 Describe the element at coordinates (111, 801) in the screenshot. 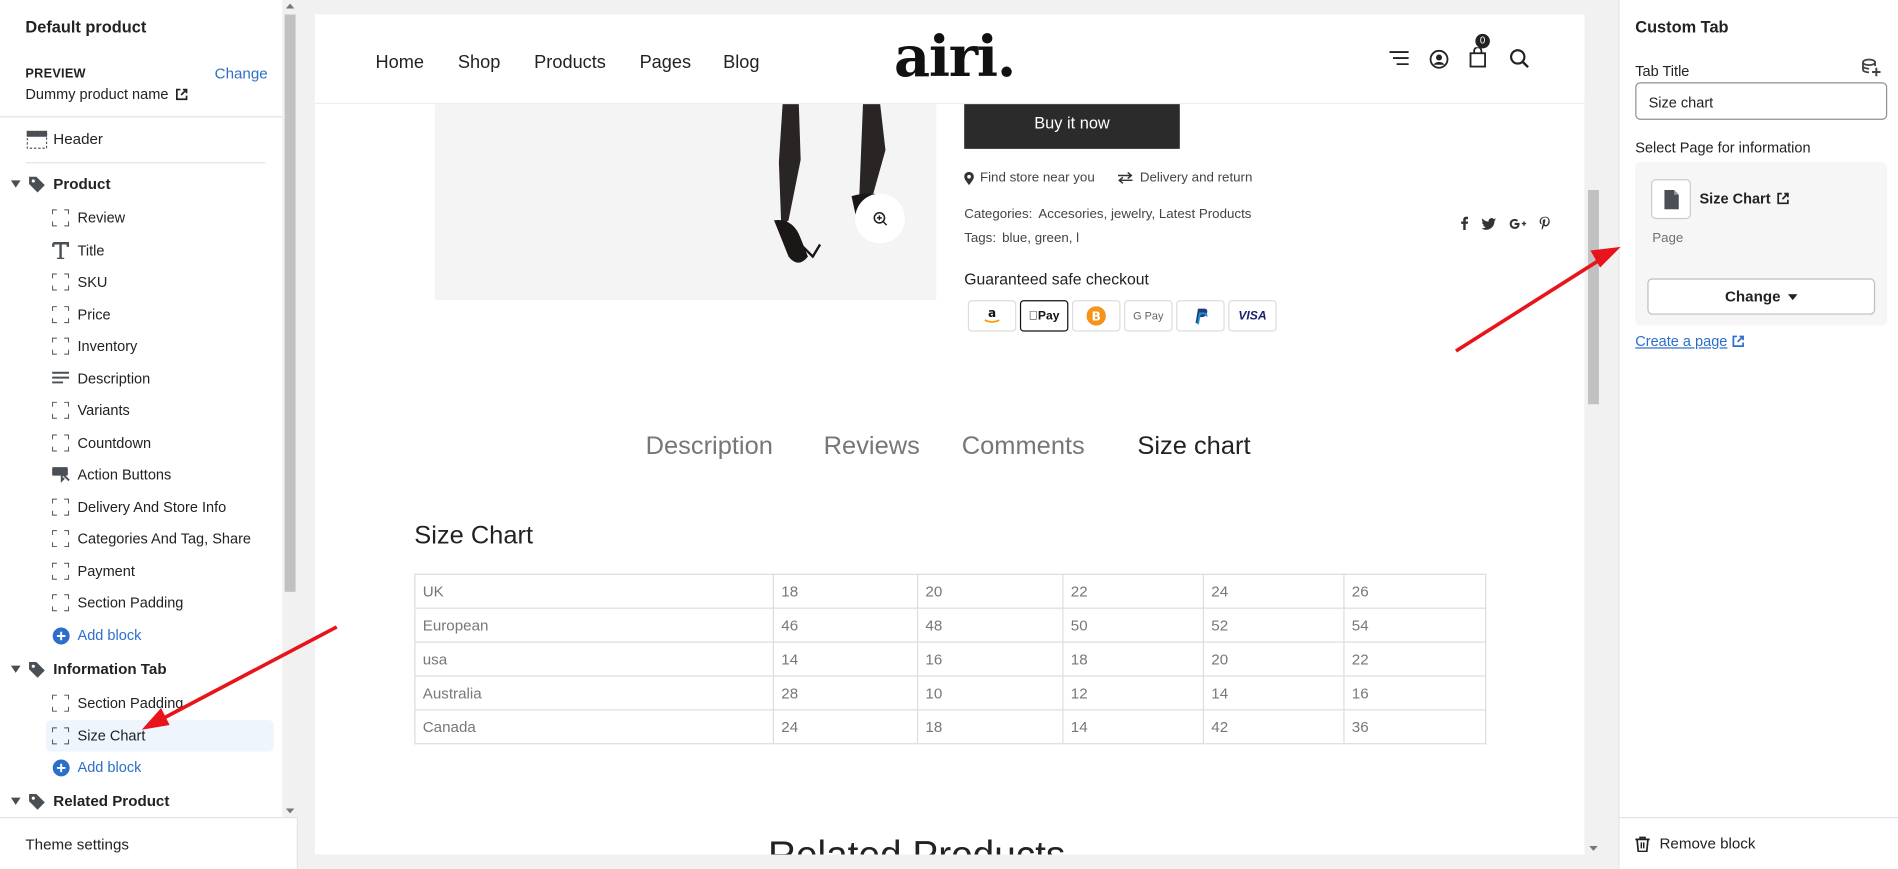

I see `section-label: Related Product` at that location.